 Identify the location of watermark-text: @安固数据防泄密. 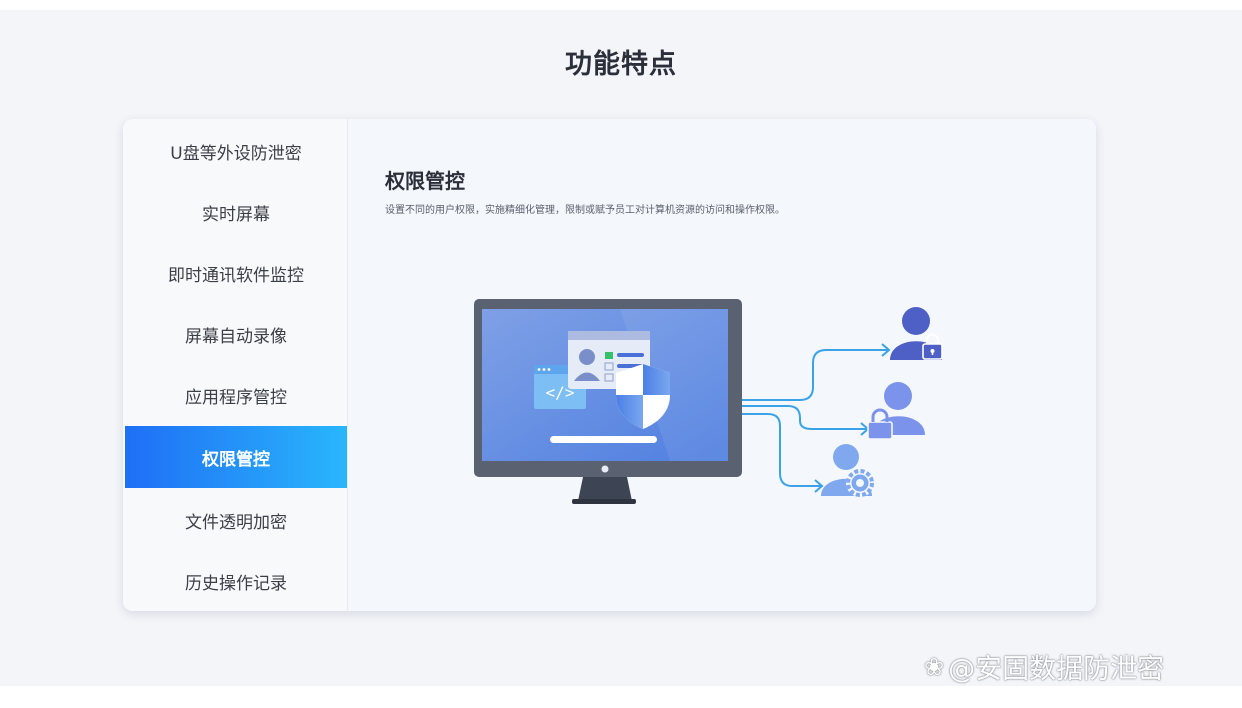
(1056, 669).